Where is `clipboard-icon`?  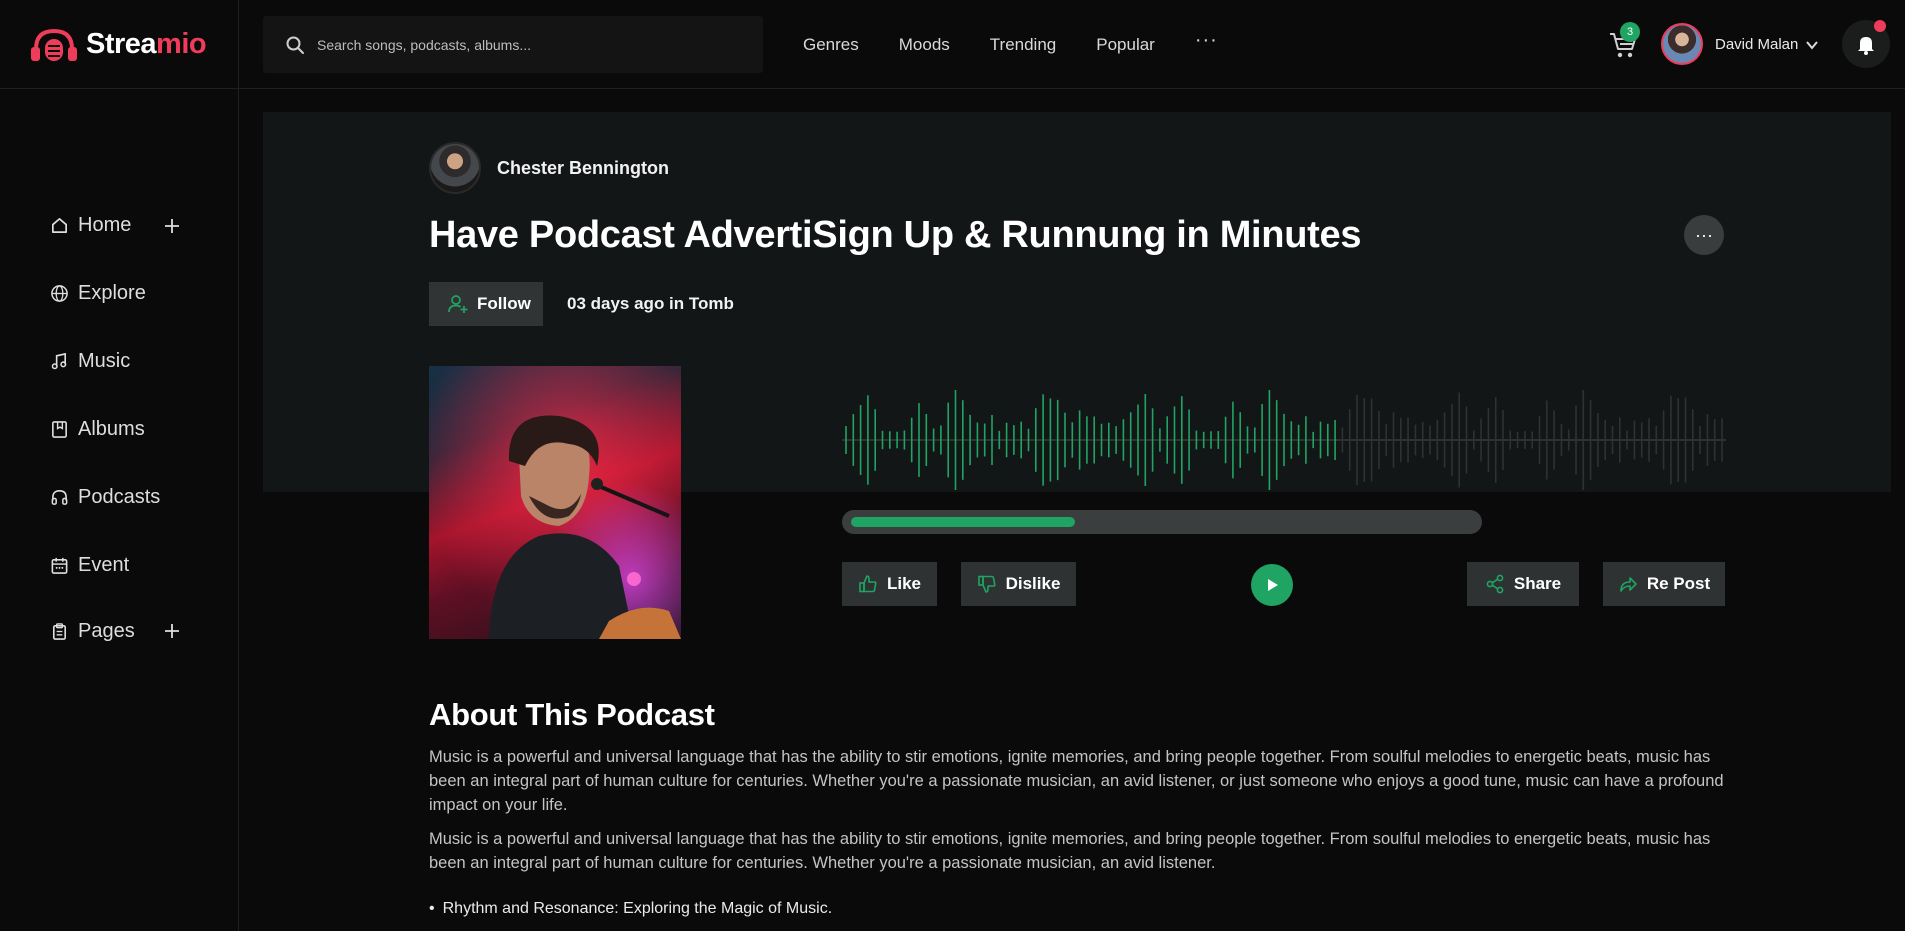
clipboard-icon is located at coordinates (59, 631).